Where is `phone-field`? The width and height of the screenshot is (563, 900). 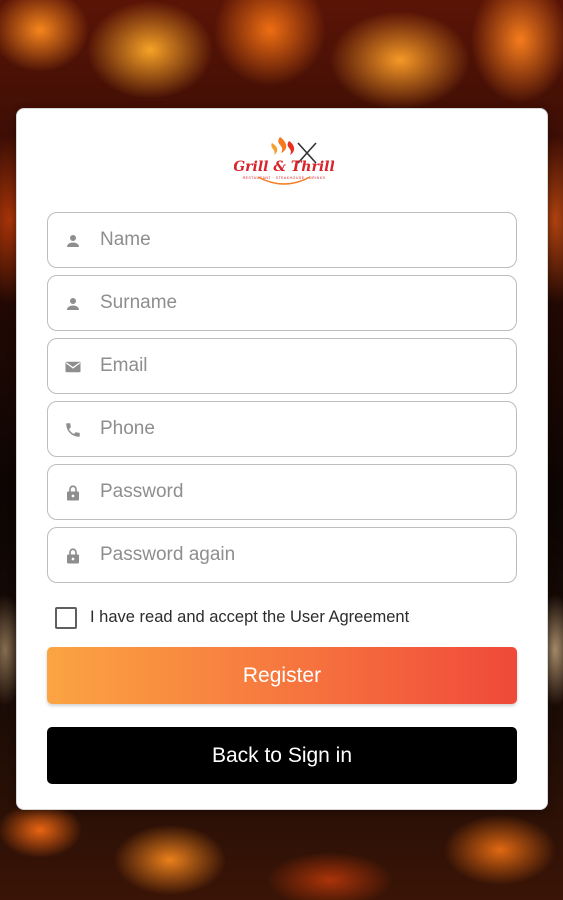 phone-field is located at coordinates (282, 429).